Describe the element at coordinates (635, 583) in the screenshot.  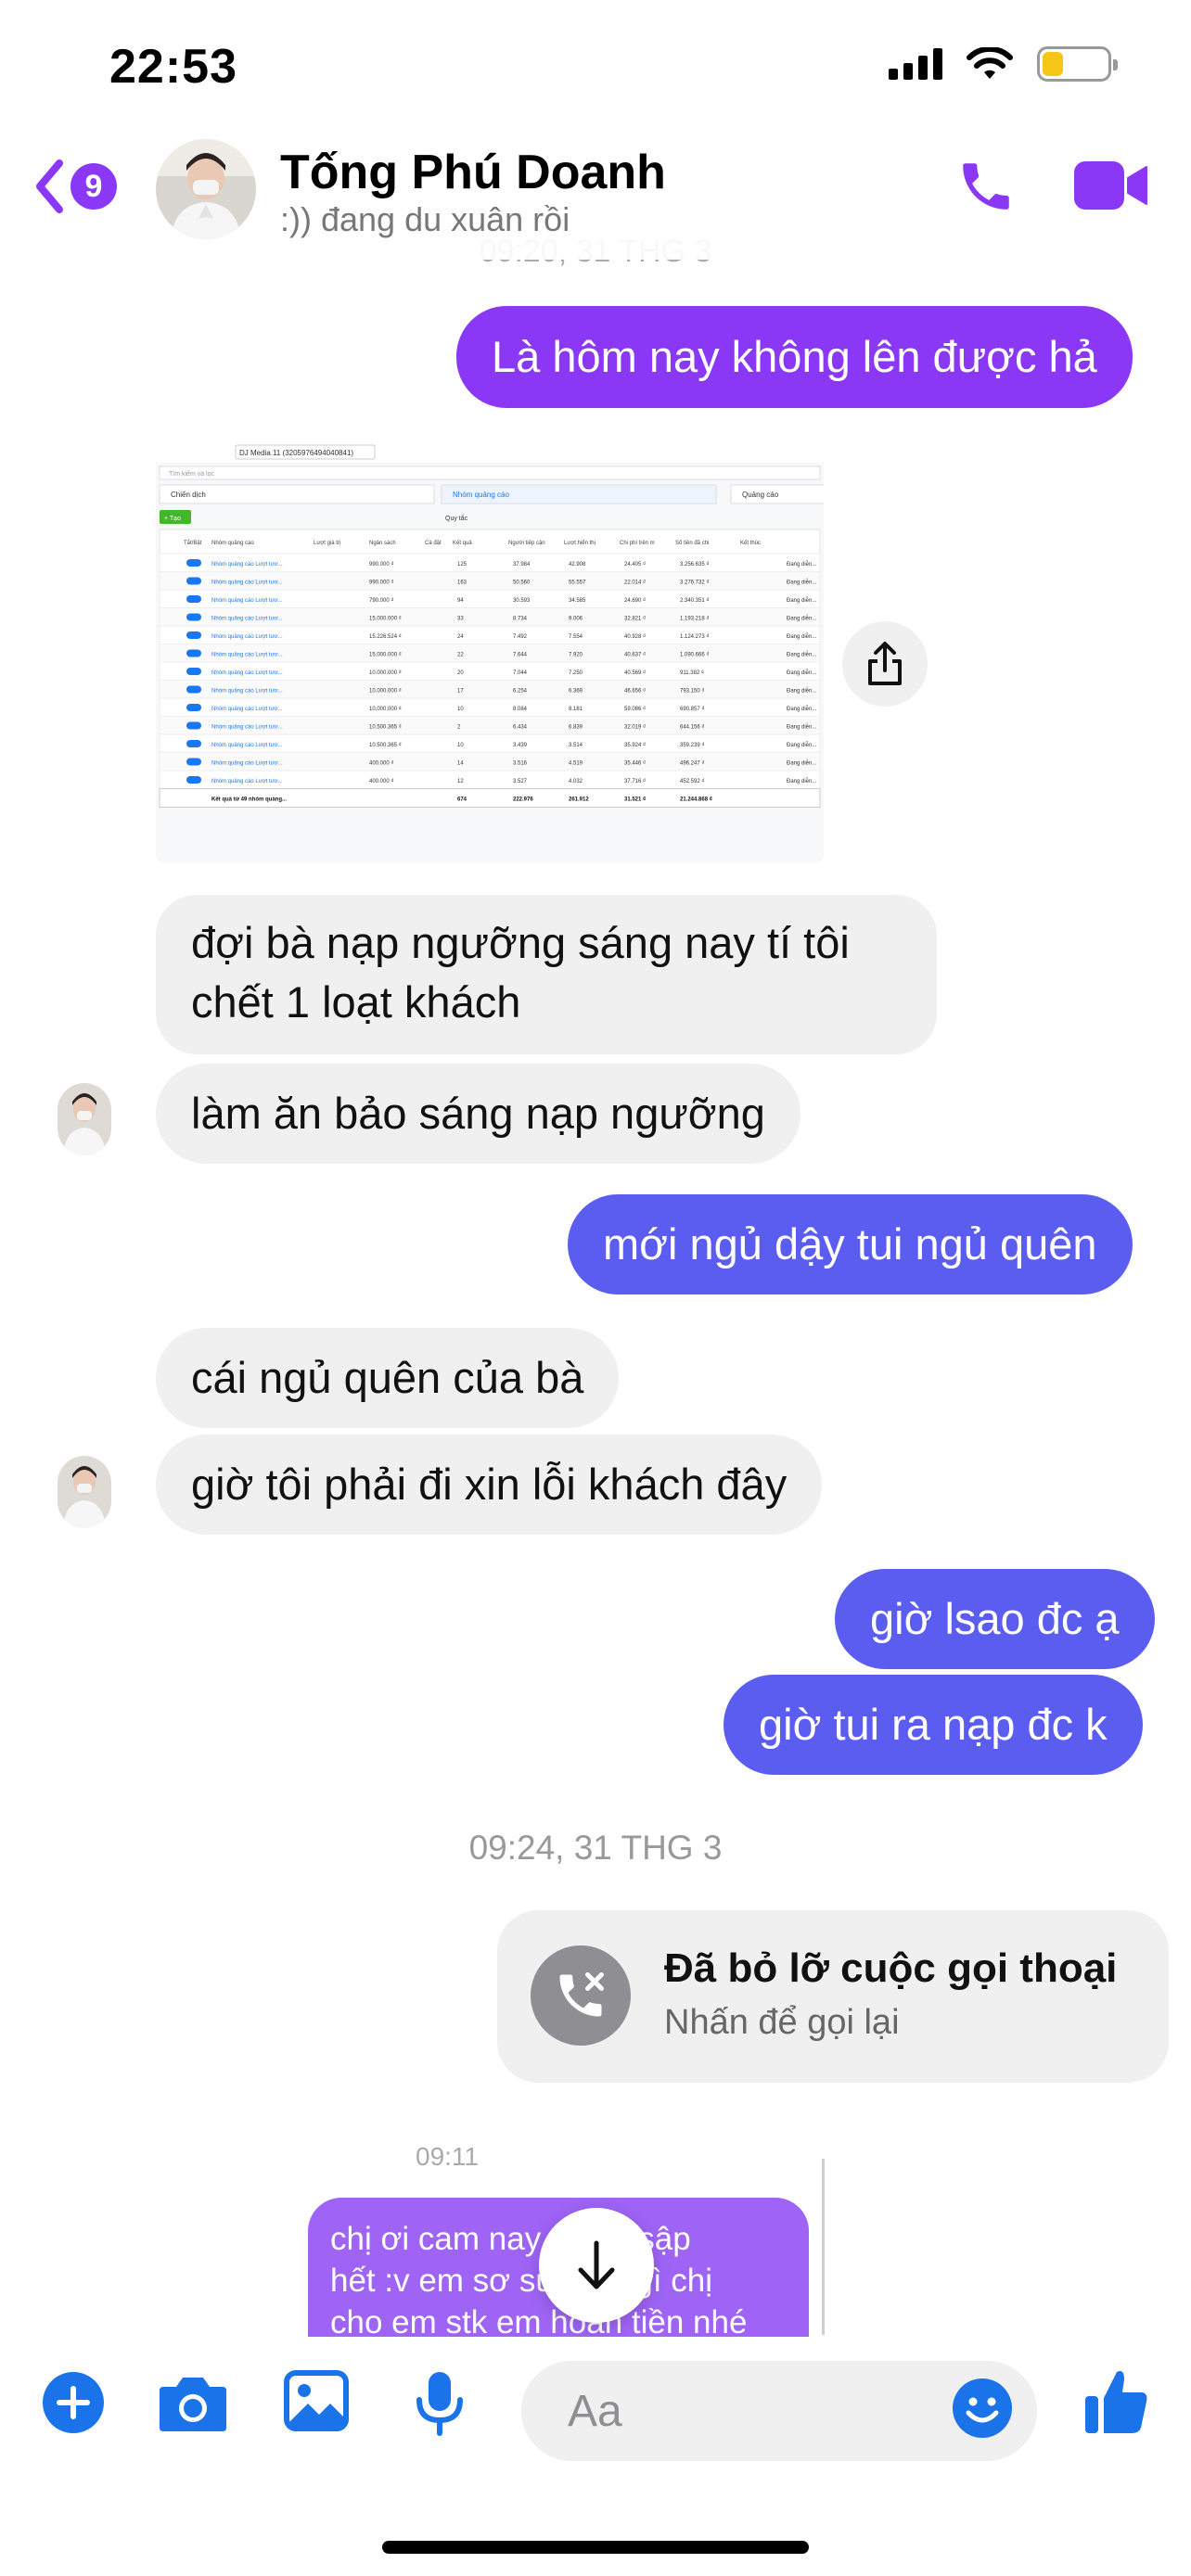
I see `table-cell: 22.014 ₫` at that location.